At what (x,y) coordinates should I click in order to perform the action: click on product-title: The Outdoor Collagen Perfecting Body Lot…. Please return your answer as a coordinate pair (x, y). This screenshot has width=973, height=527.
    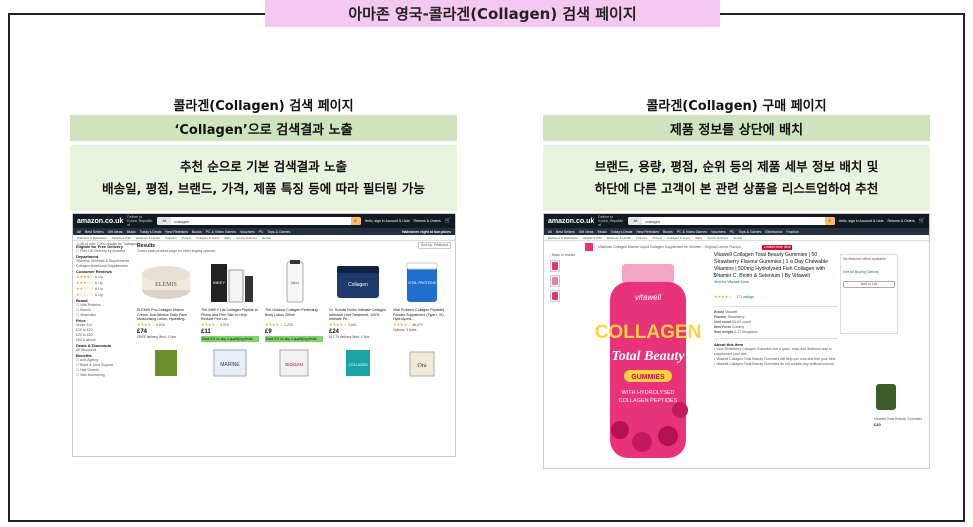
    Looking at the image, I should click on (294, 315).